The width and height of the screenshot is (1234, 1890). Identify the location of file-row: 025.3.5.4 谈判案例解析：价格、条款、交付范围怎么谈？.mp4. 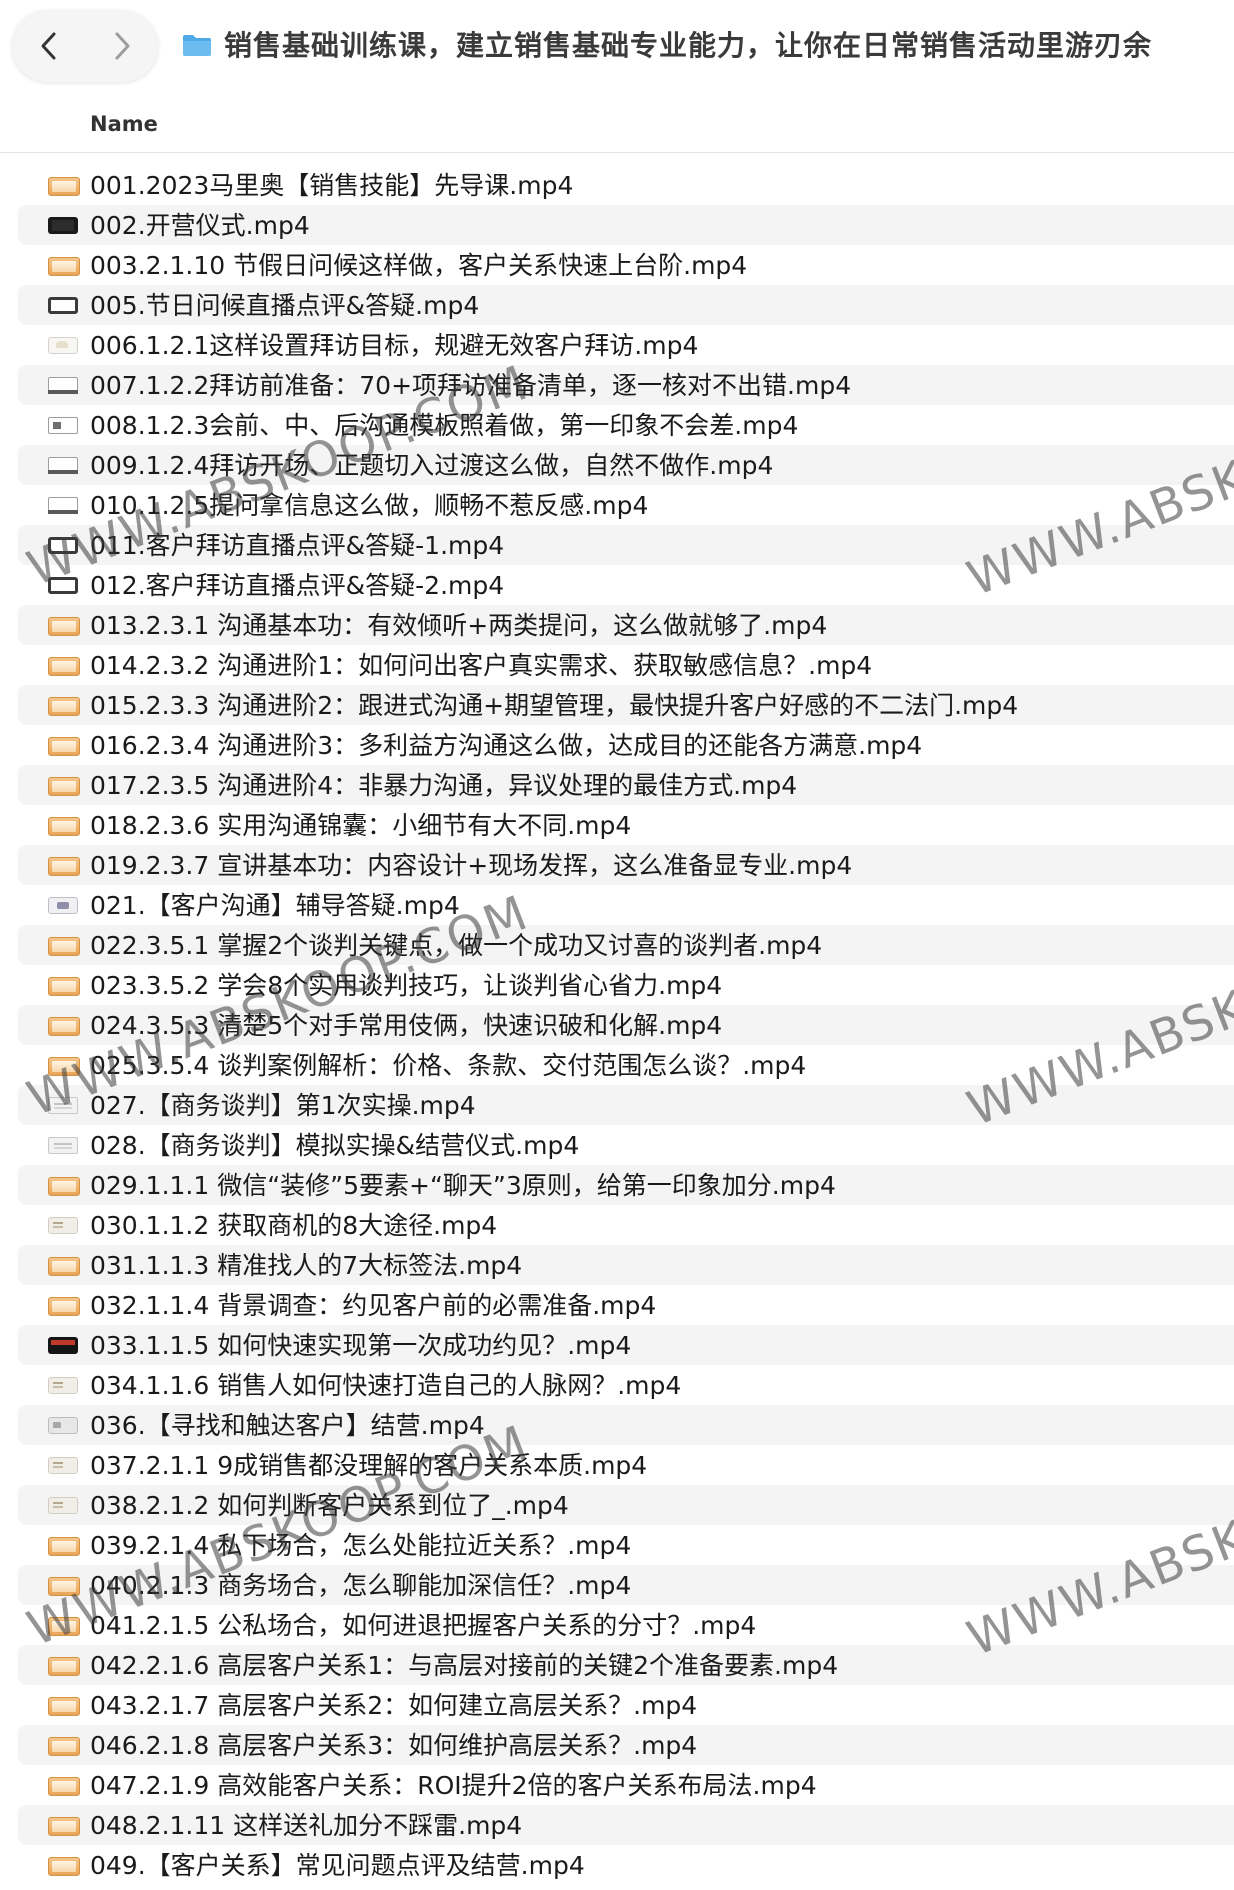
(626, 1065).